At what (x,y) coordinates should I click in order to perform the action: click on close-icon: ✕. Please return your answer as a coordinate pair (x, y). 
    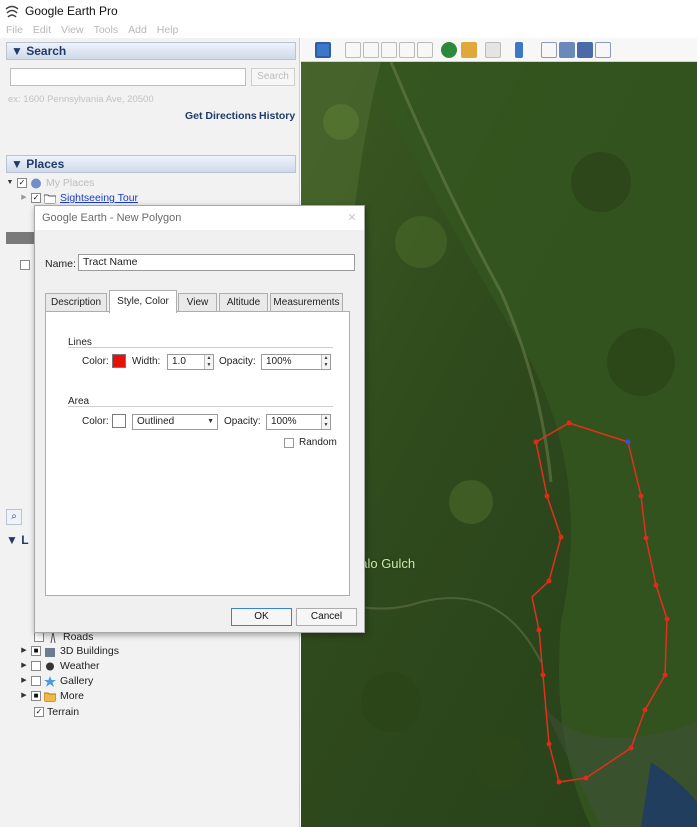
    Looking at the image, I should click on (352, 218).